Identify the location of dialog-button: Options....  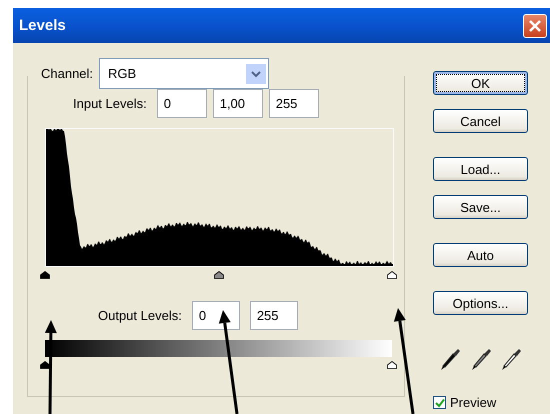
(480, 303).